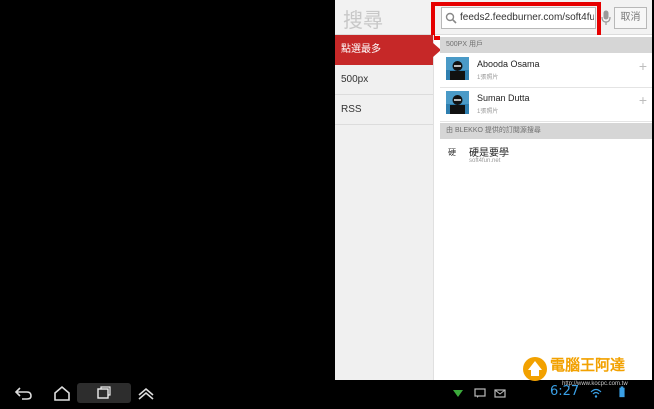 This screenshot has height=409, width=654. I want to click on sidebar: 點選最多 500px RSS, so click(388, 207).